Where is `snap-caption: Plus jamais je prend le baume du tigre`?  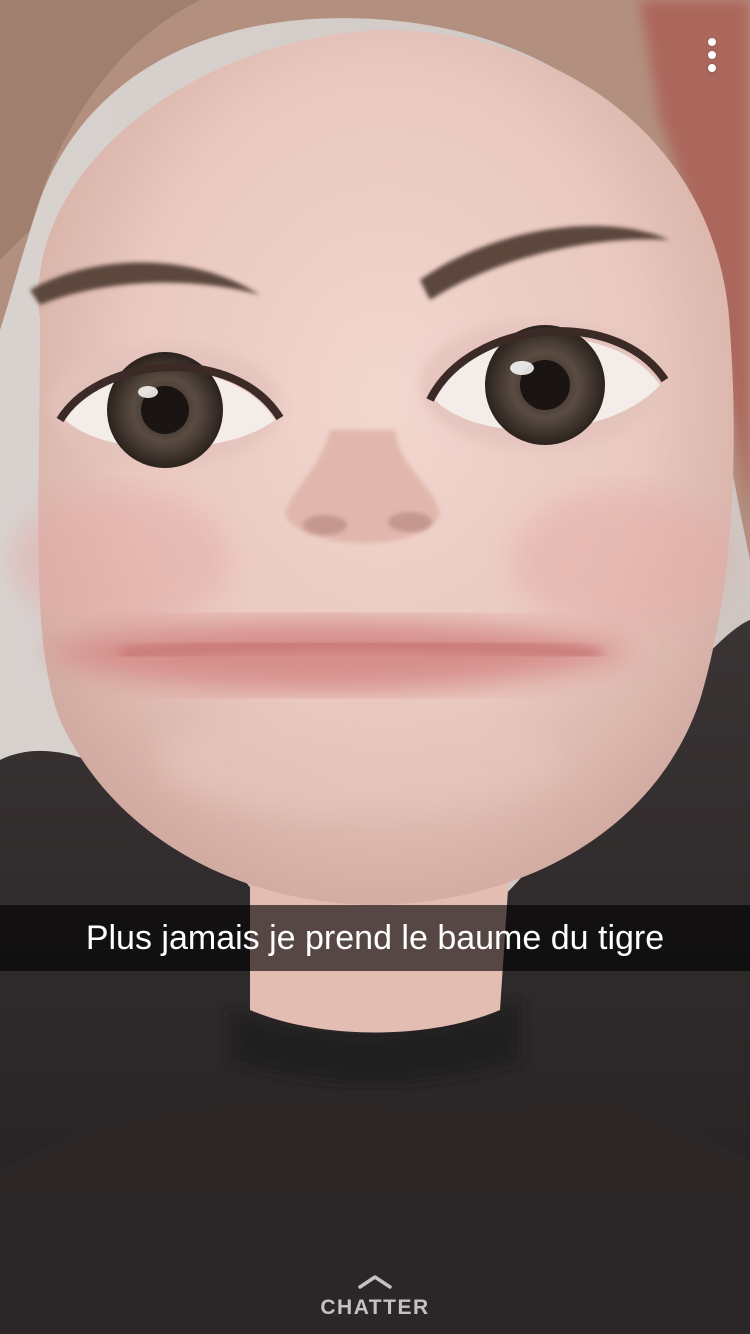
snap-caption: Plus jamais je prend le baume du tigre is located at coordinates (375, 937).